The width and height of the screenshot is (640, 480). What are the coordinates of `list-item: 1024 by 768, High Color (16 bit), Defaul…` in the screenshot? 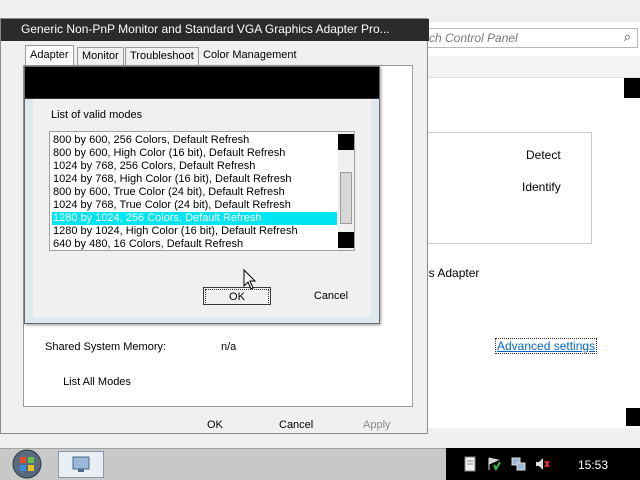 It's located at (194, 179).